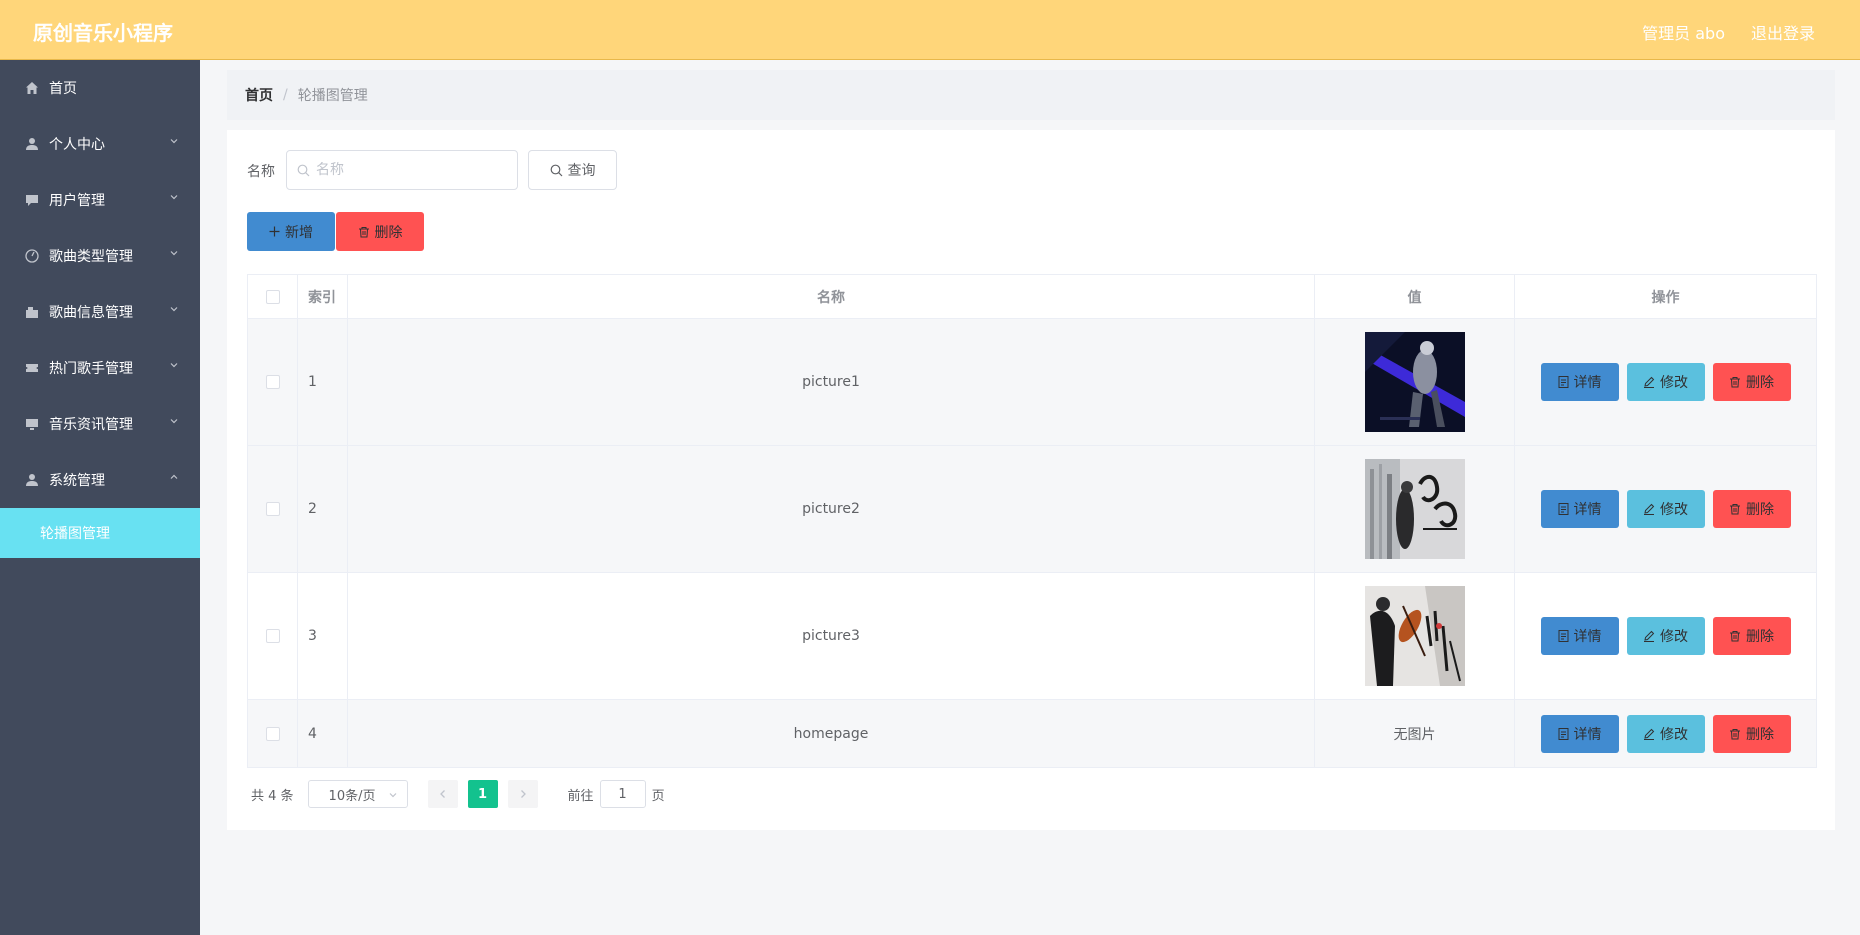  Describe the element at coordinates (1683, 33) in the screenshot. I see `admin-label: 管理员 abo` at that location.